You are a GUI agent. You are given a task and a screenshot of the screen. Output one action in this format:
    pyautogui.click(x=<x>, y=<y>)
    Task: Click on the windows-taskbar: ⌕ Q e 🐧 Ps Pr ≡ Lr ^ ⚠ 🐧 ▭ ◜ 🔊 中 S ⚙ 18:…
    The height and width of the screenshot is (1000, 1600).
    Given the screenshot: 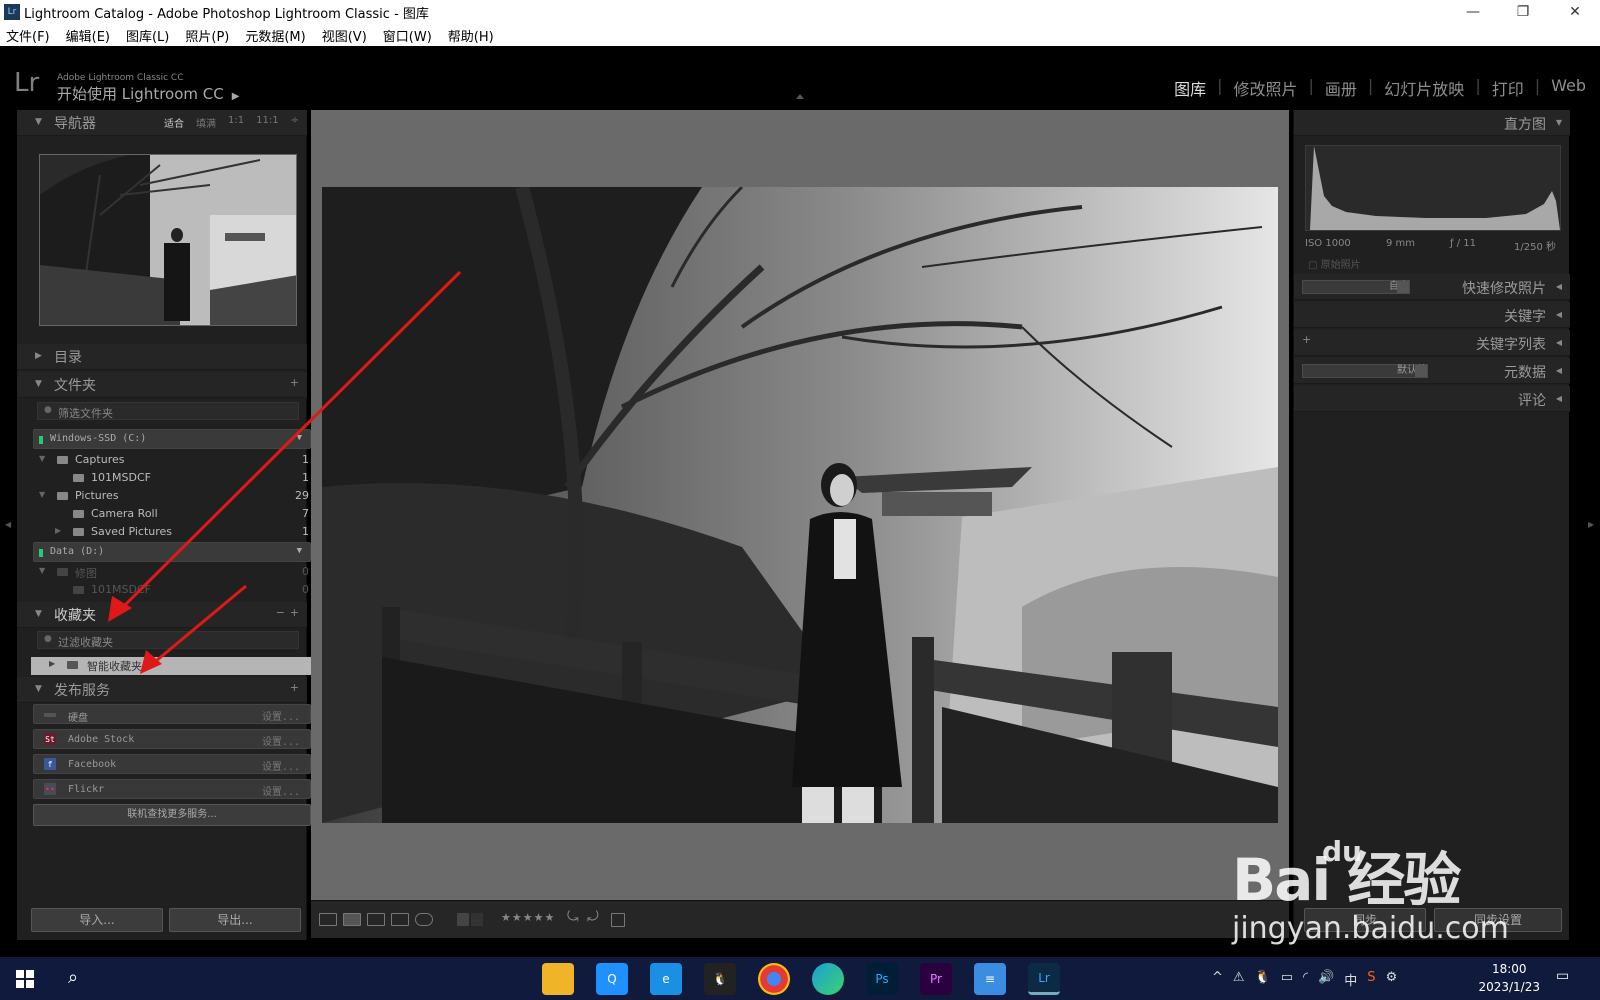 What is the action you would take?
    pyautogui.click(x=800, y=978)
    